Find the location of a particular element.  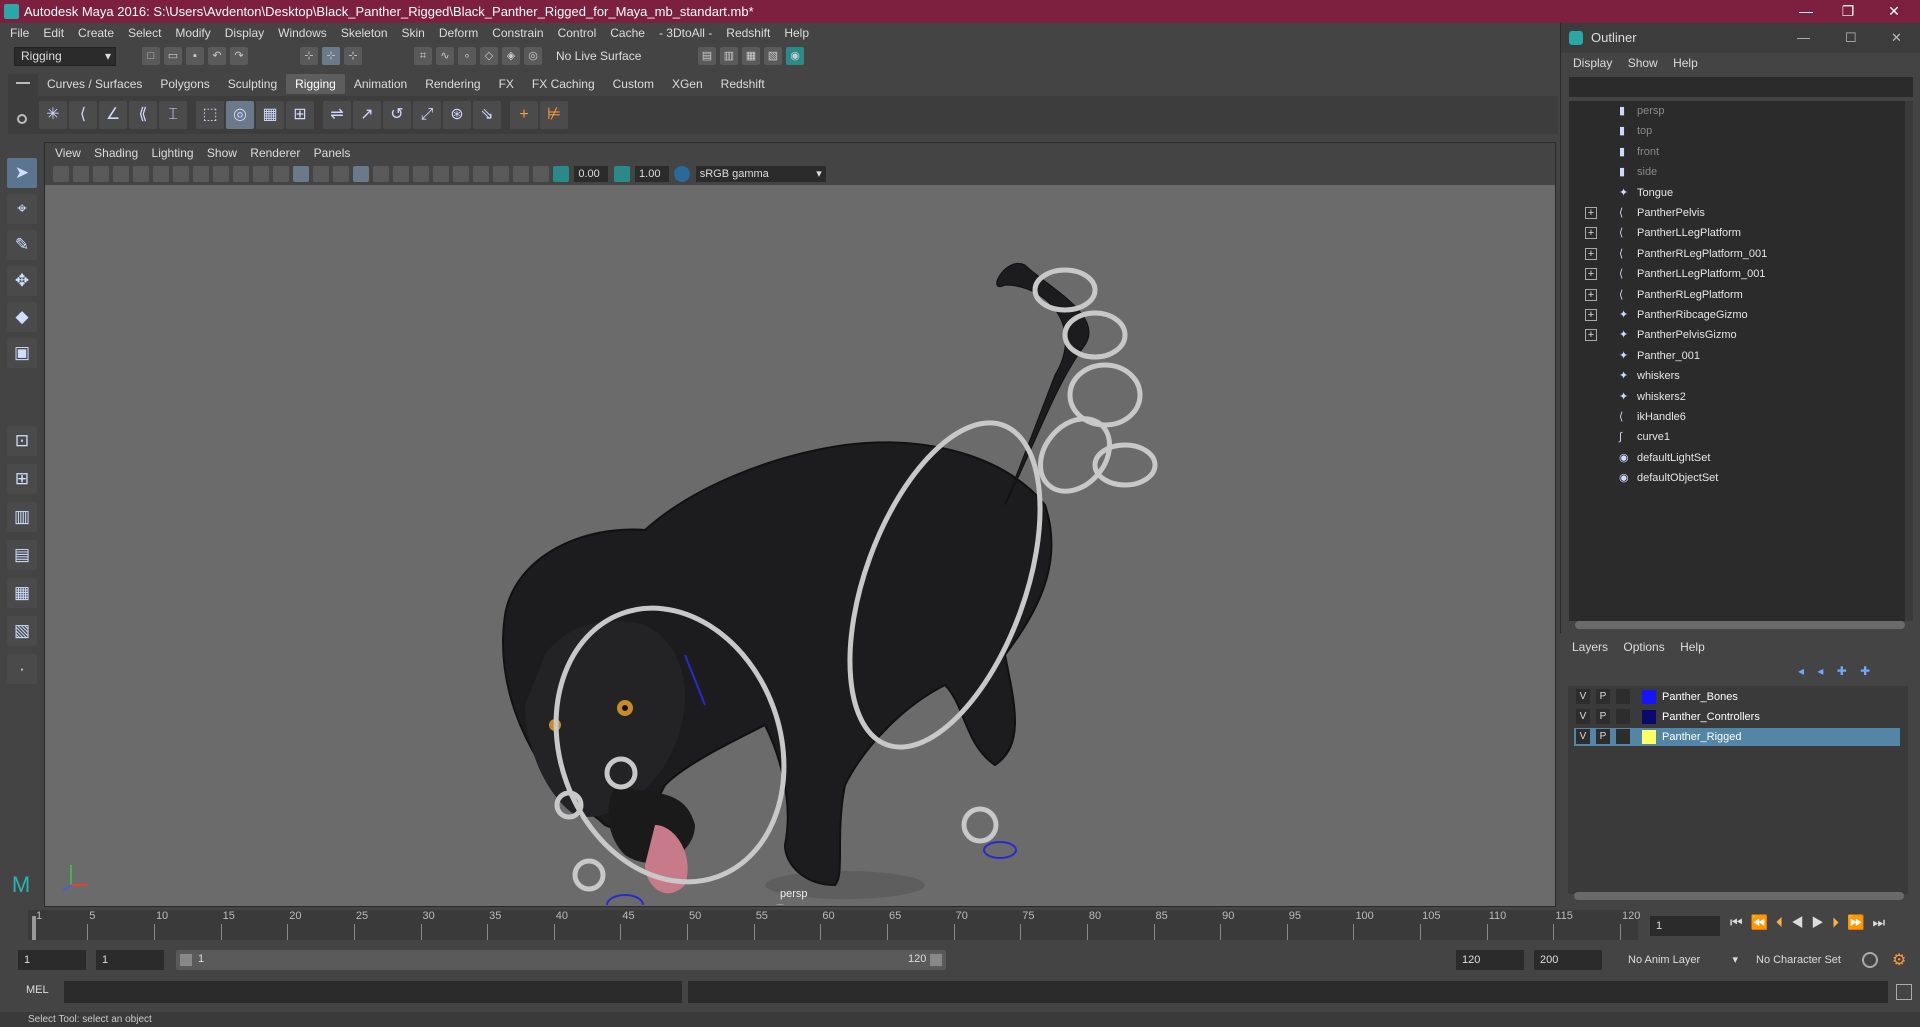

pole-vector-icon: ⇘ is located at coordinates (487, 115).